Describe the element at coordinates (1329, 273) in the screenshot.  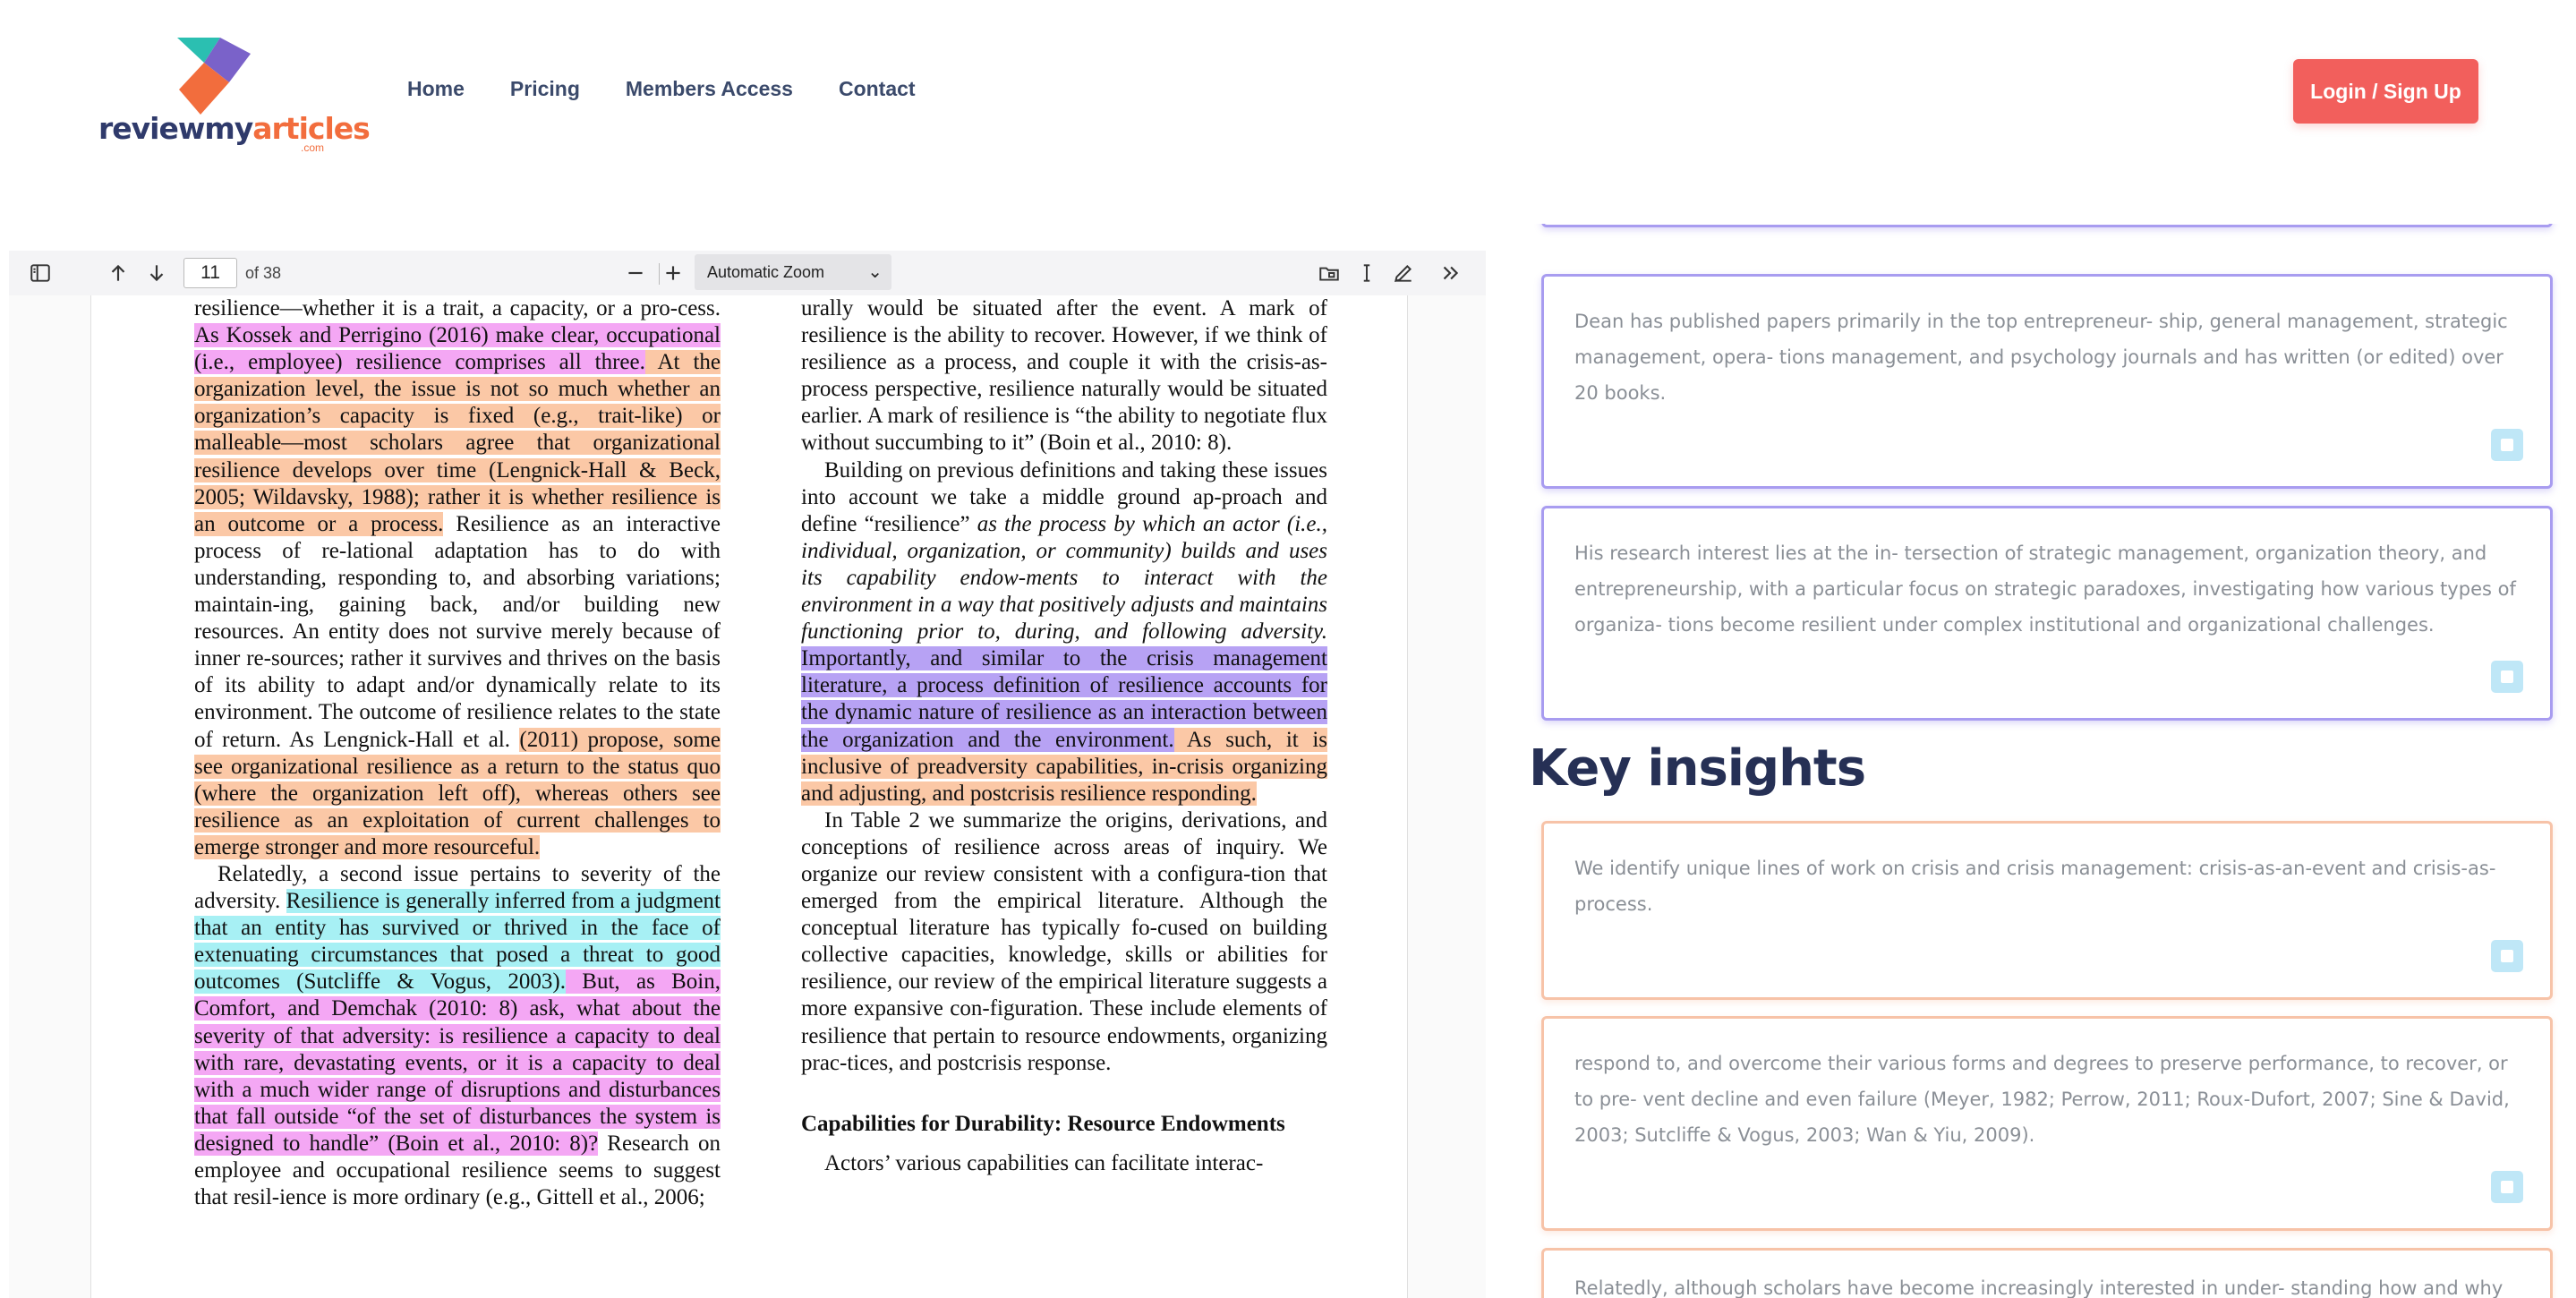
I see `folder-icon` at that location.